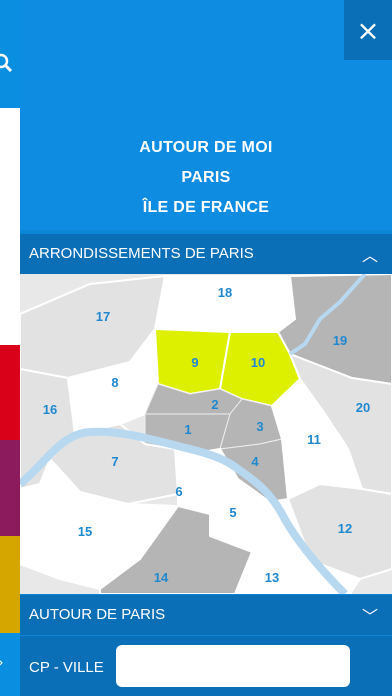  What do you see at coordinates (114, 382) in the screenshot?
I see `label-8: 8` at bounding box center [114, 382].